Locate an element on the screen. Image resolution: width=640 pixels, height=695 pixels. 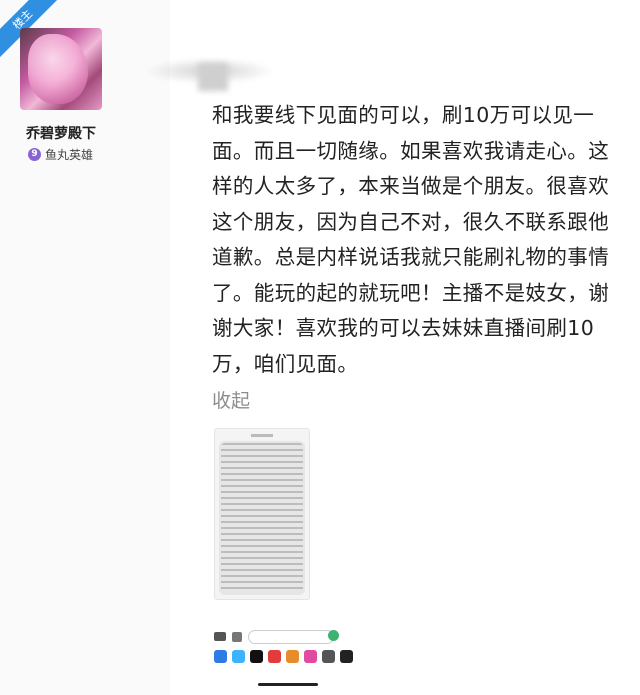
thumbnail-message-lines is located at coordinates (262, 518).